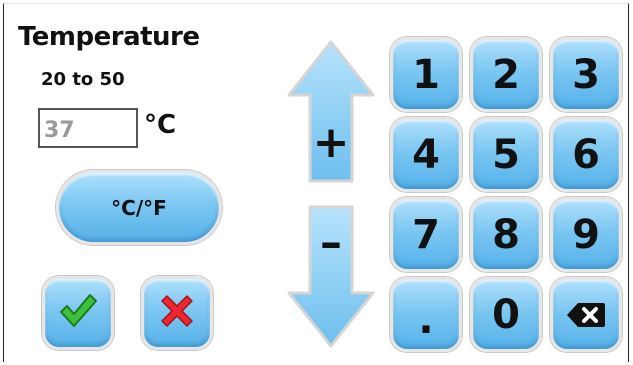  Describe the element at coordinates (331, 111) in the screenshot. I see `increment-button: +` at that location.